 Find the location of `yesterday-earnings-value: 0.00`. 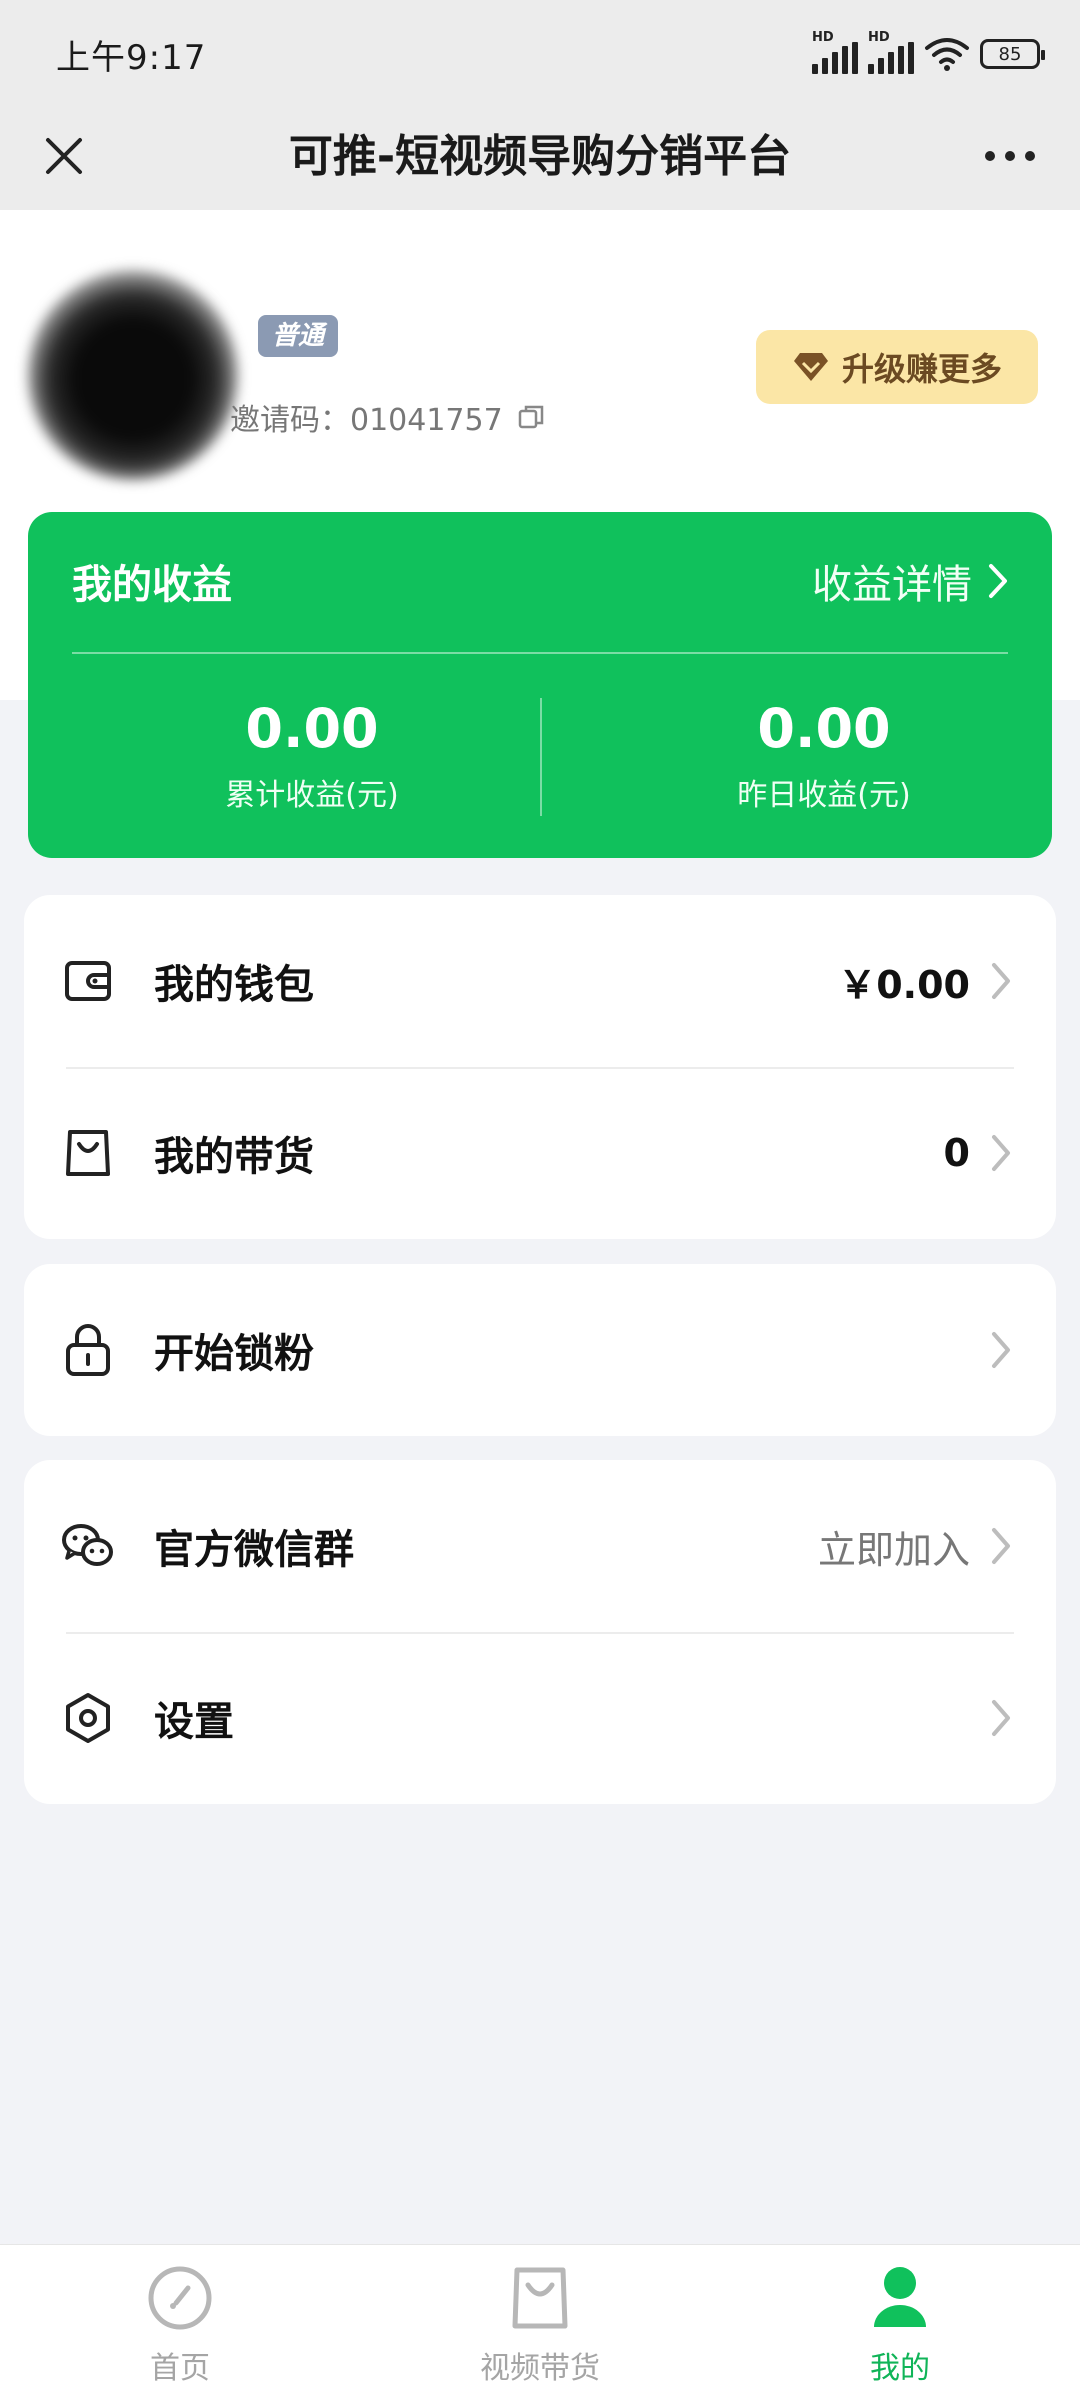

yesterday-earnings-value: 0.00 is located at coordinates (824, 728).